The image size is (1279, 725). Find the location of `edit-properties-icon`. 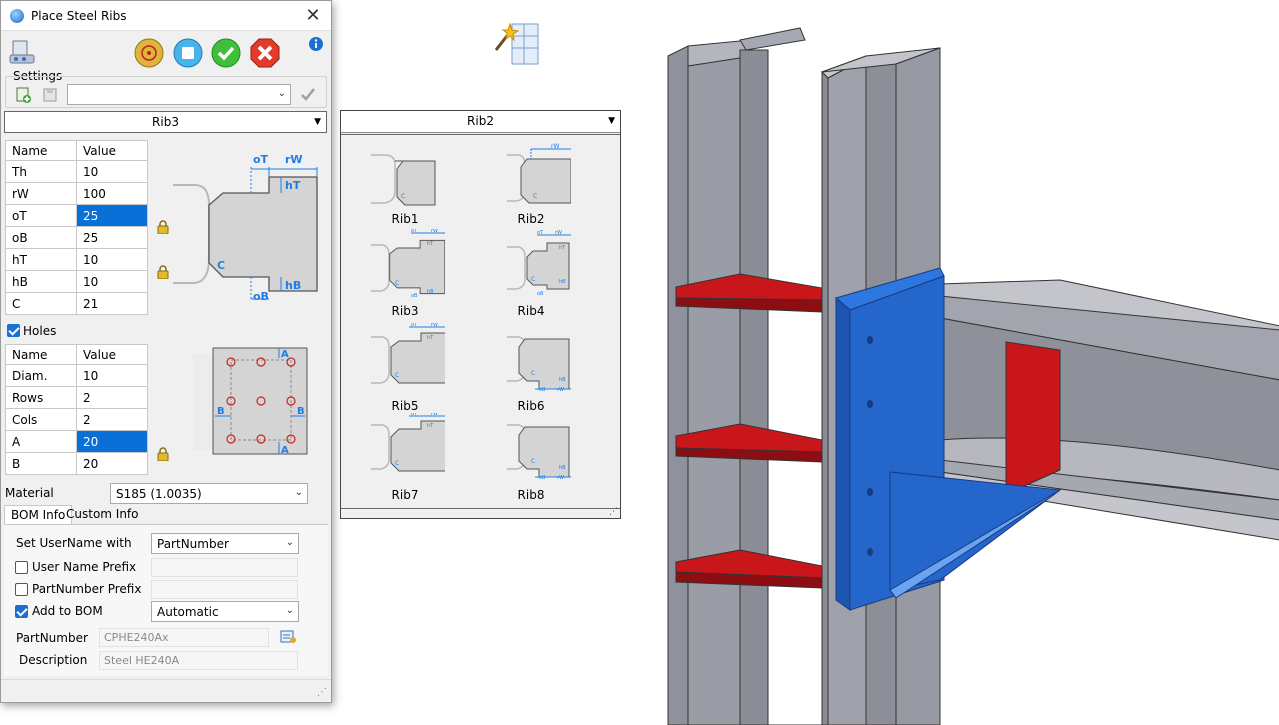

edit-properties-icon is located at coordinates (289, 637).